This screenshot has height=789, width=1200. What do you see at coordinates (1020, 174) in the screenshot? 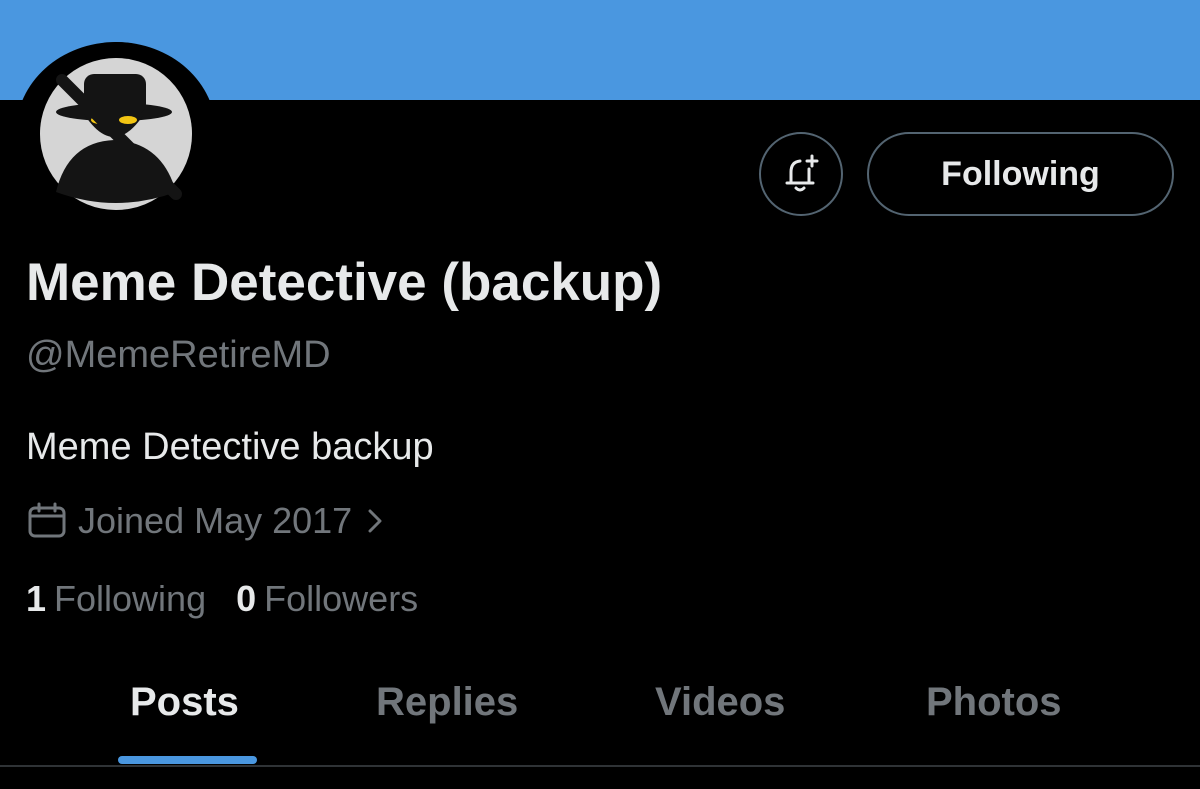
I see `following-button: Following` at bounding box center [1020, 174].